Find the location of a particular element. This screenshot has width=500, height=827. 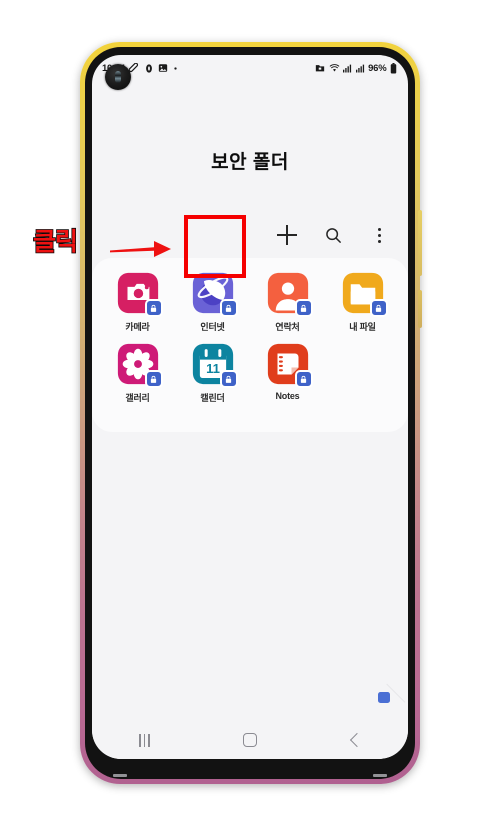

app-item-gallery: 갤러리 is located at coordinates (137, 373).